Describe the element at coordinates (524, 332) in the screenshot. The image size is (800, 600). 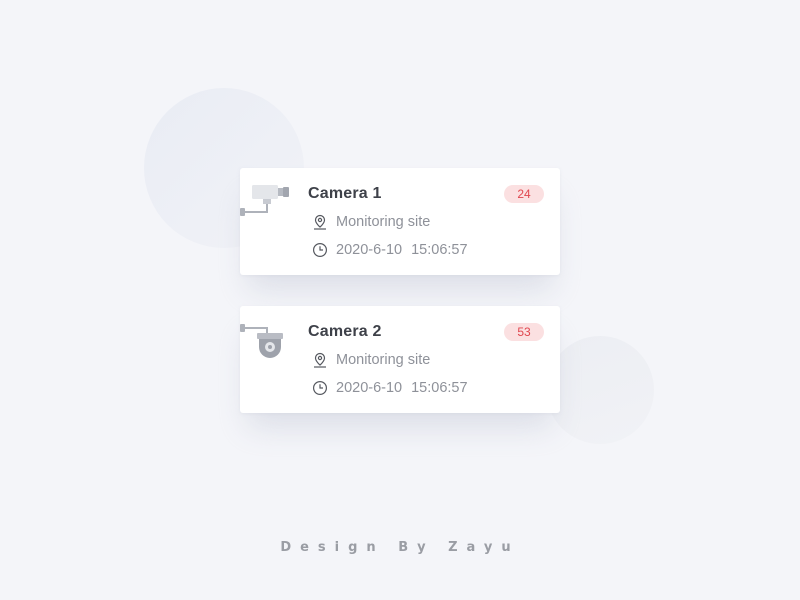
I see `count-badge: 53` at that location.